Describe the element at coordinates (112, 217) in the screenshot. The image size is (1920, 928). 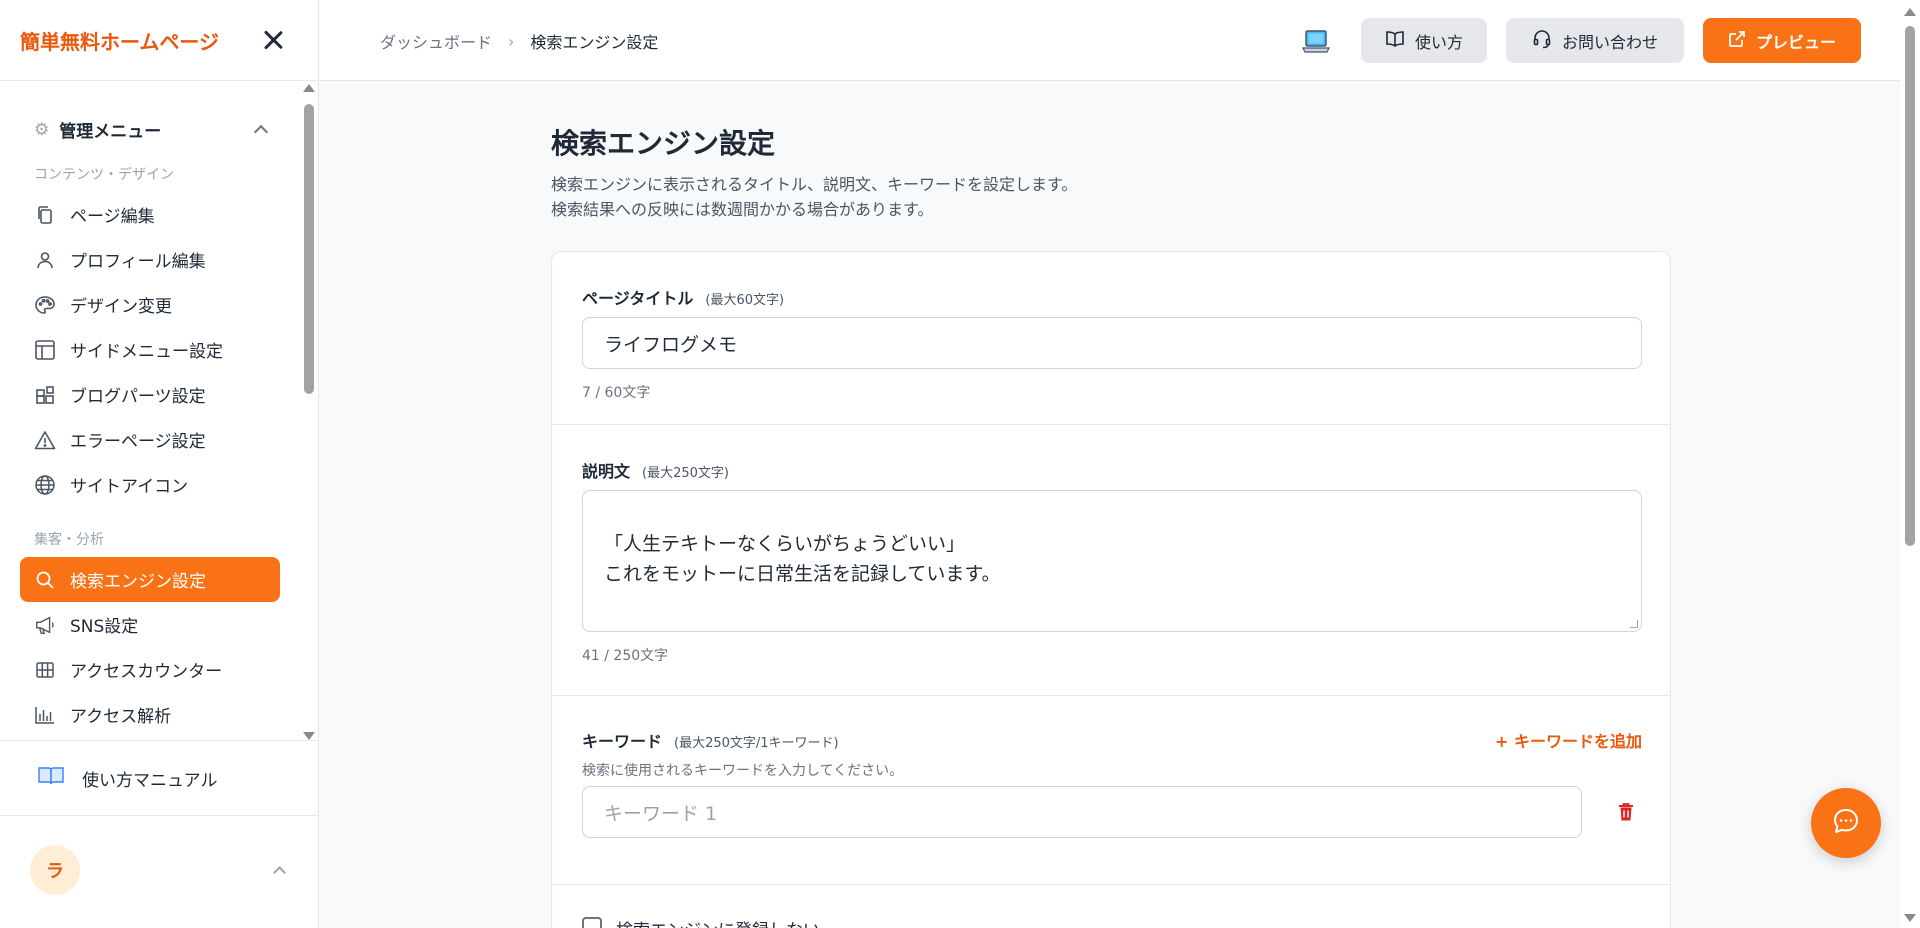
I see `sidebar-item-label: ページ編集` at that location.